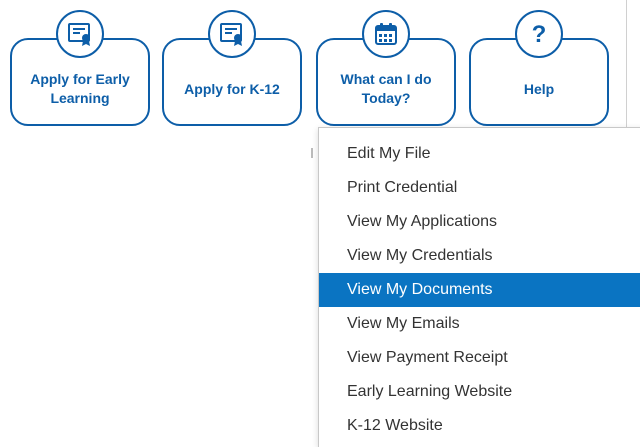  Describe the element at coordinates (539, 88) in the screenshot. I see `tile-label: Help` at that location.